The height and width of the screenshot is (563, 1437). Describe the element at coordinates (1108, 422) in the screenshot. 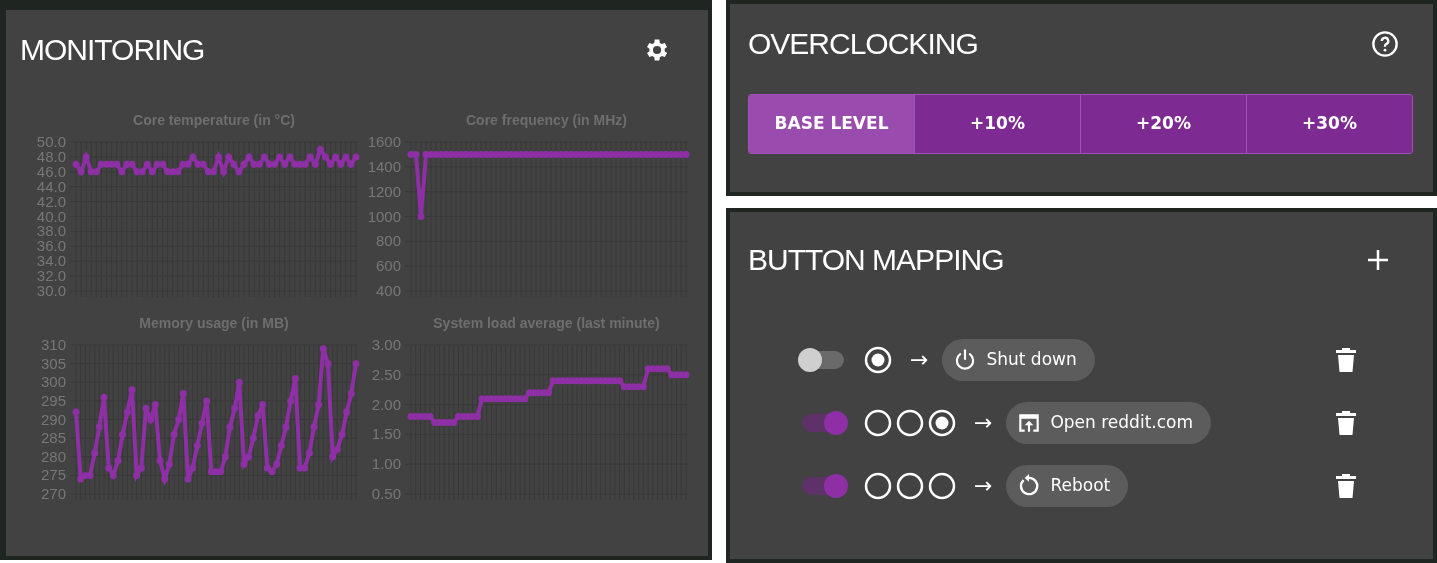

I see `action-button: Open reddit.com` at that location.